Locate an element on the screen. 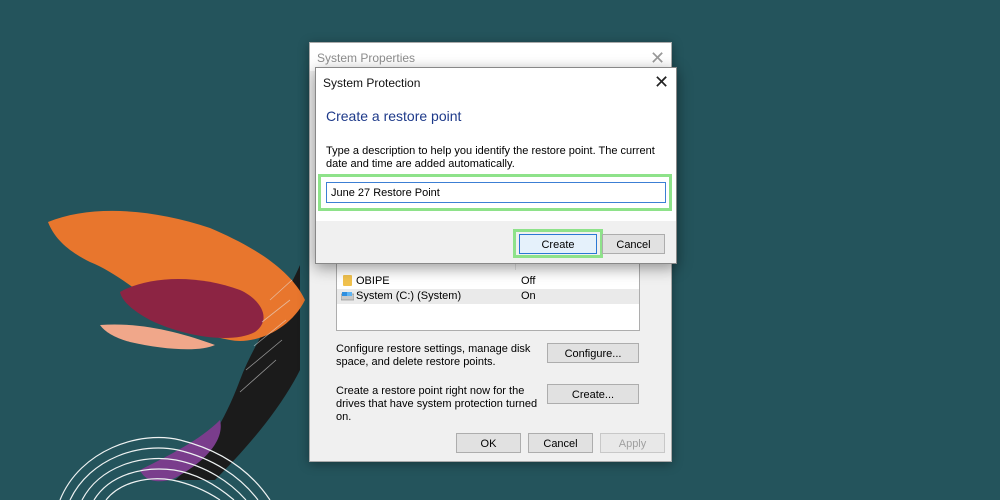 Image resolution: width=1000 pixels, height=500 pixels. ok-button: OK is located at coordinates (488, 443).